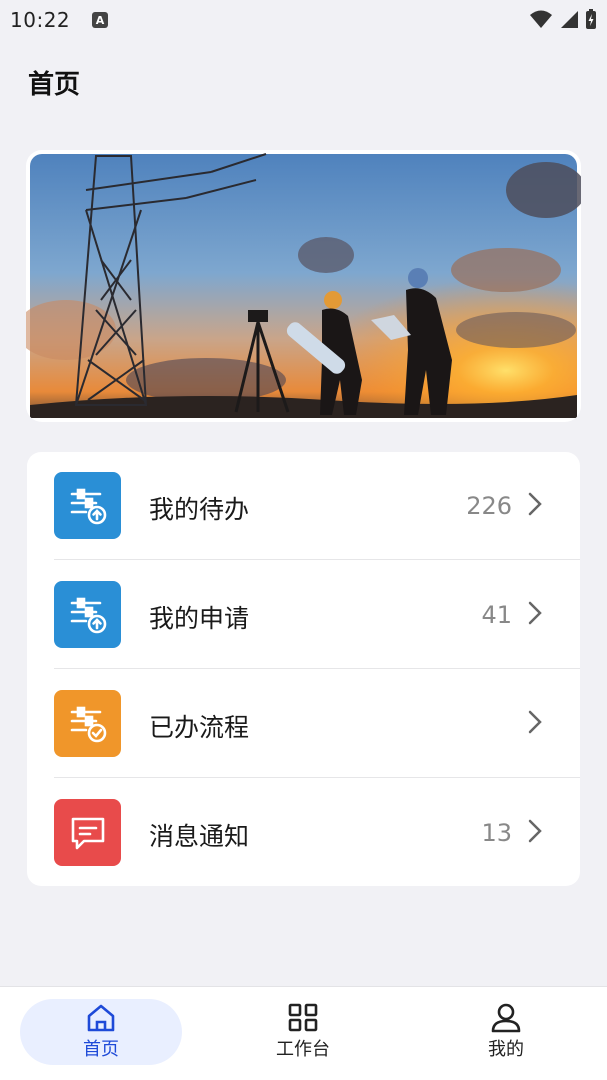  What do you see at coordinates (506, 1018) in the screenshot?
I see `user-icon` at bounding box center [506, 1018].